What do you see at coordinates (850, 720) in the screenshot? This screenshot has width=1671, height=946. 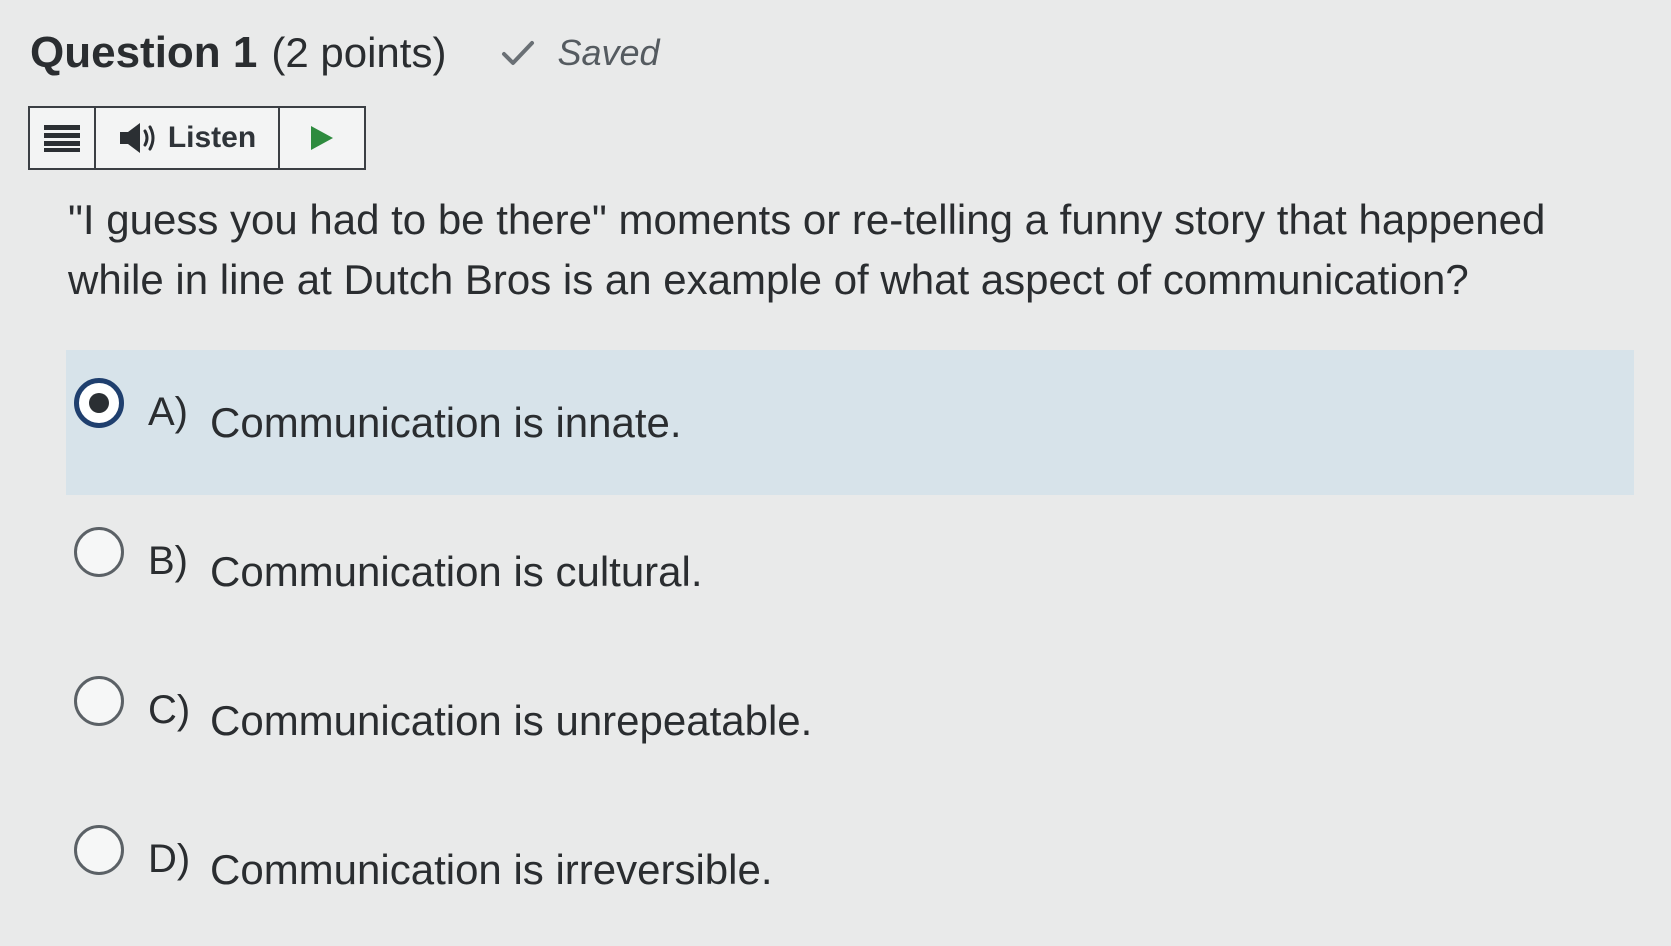 I see `option-c: C) Communication is unrepeatable.` at bounding box center [850, 720].